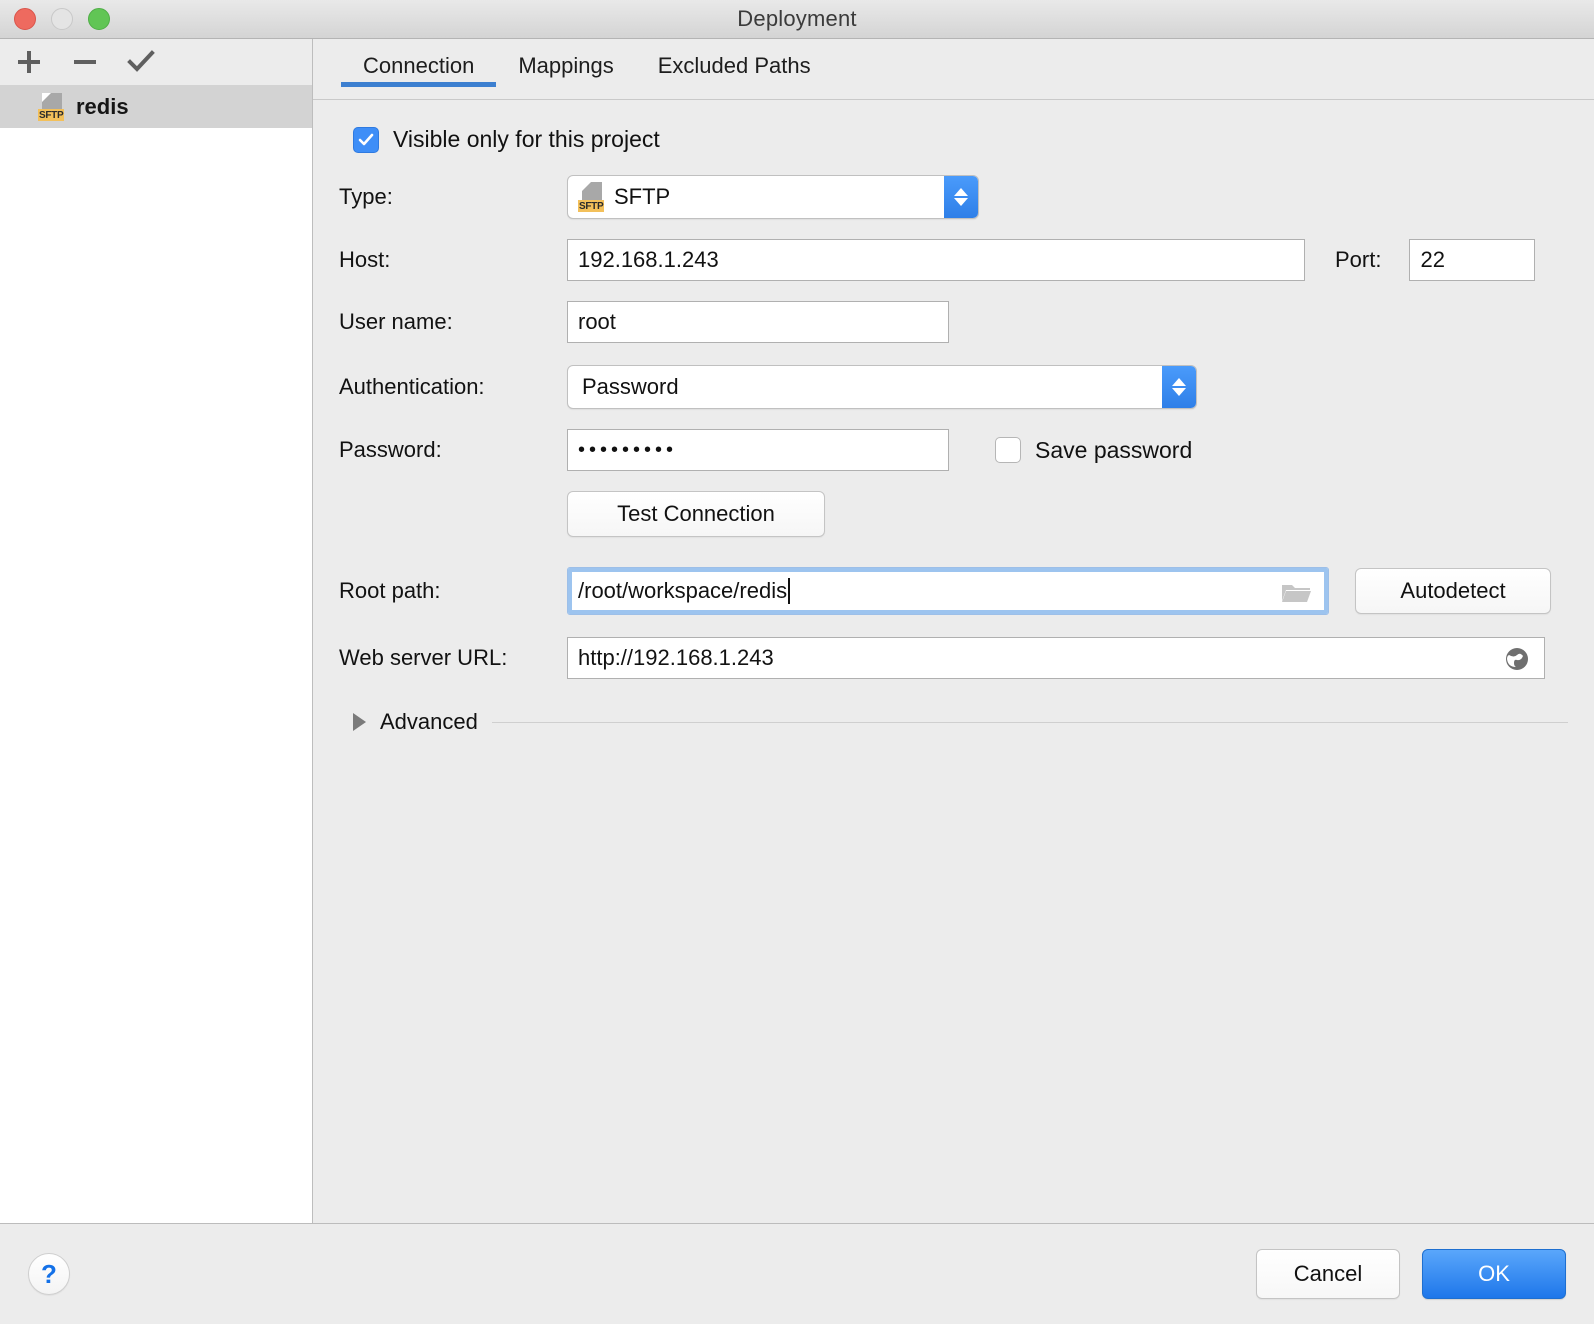  Describe the element at coordinates (25, 19) in the screenshot. I see `close-window-button` at that location.